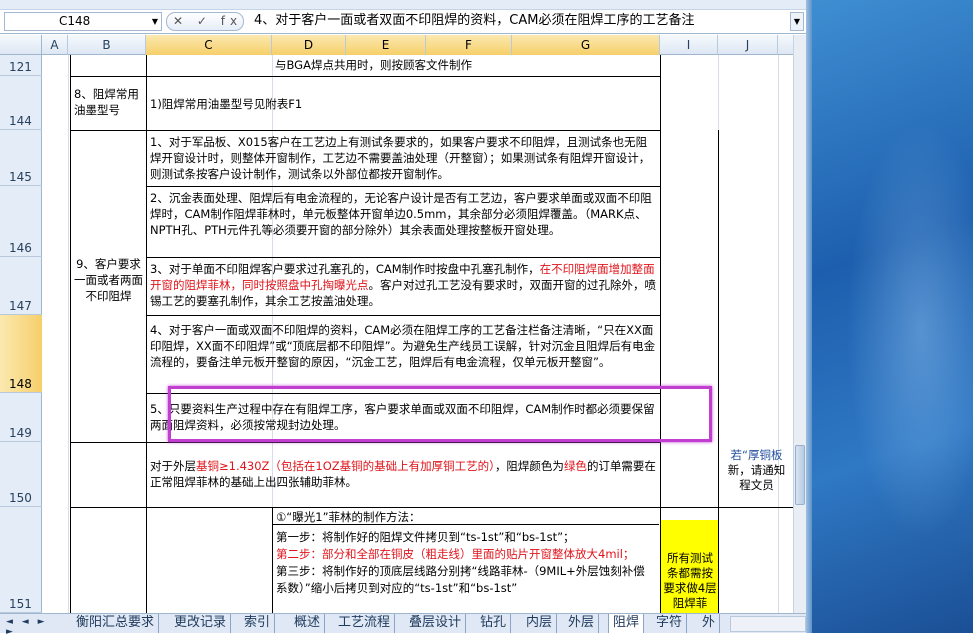 This screenshot has width=973, height=637. What do you see at coordinates (440, 414) in the screenshot?
I see `selection-highlight-box` at bounding box center [440, 414].